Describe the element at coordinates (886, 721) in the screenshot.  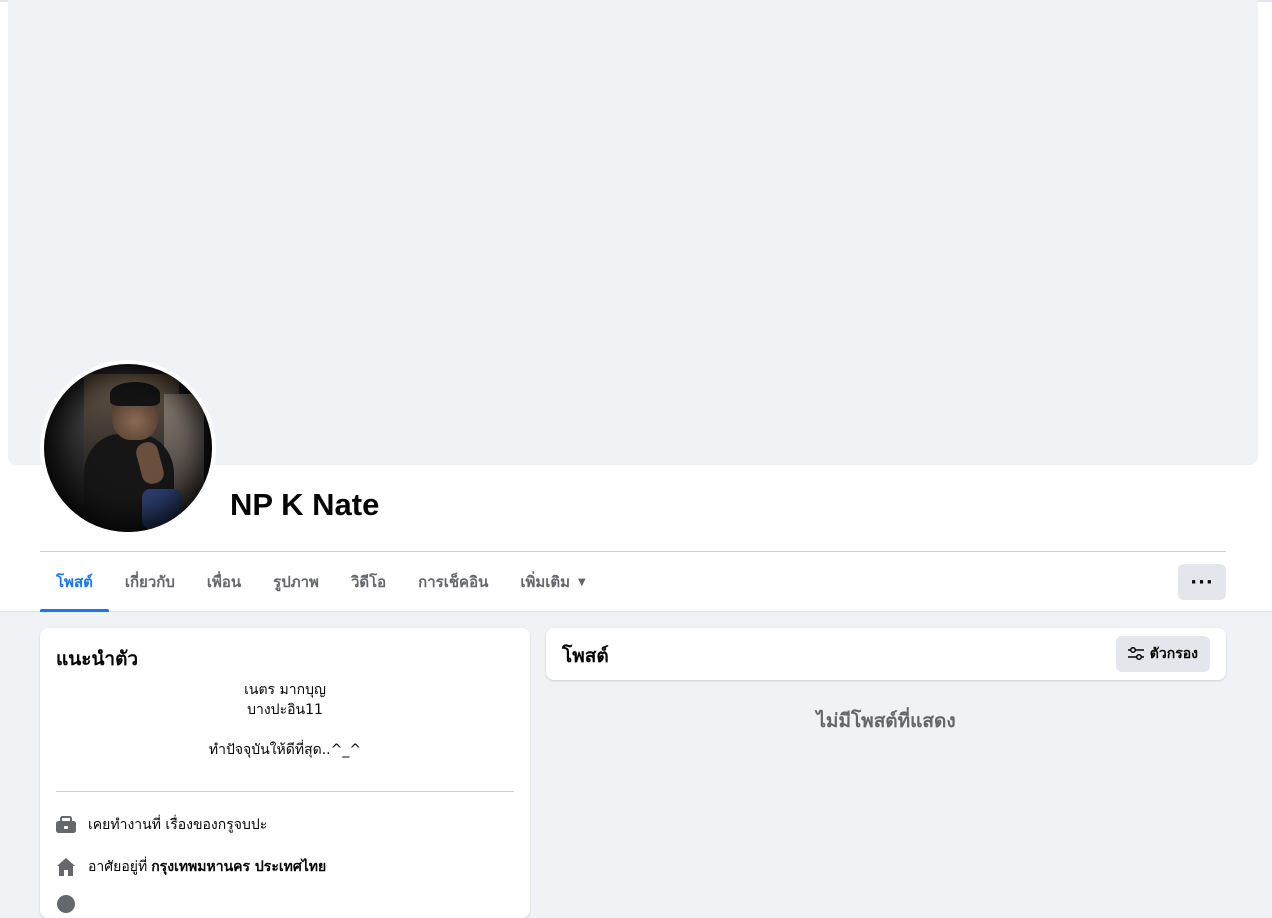
I see `empty-posts-message: ไม่มีโพสต์ที่แสดง` at that location.